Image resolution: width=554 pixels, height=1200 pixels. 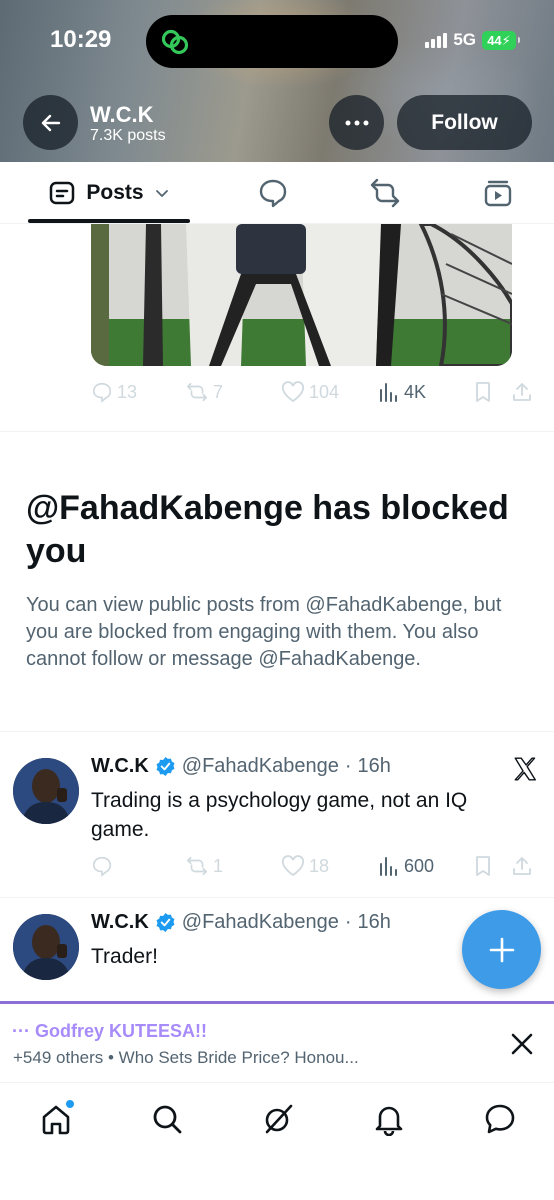 I want to click on grok-icon, so click(x=279, y=1119).